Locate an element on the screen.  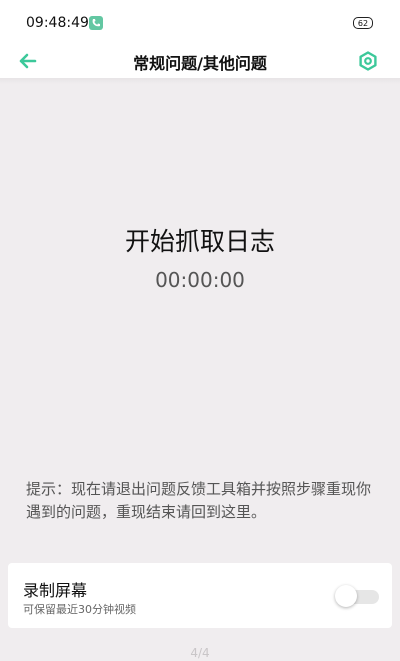
hint-text: 提示：现在请退出问题反馈工具箱并按照步骤重现你遇到的问题，重现结束请回到这里。 is located at coordinates (199, 500).